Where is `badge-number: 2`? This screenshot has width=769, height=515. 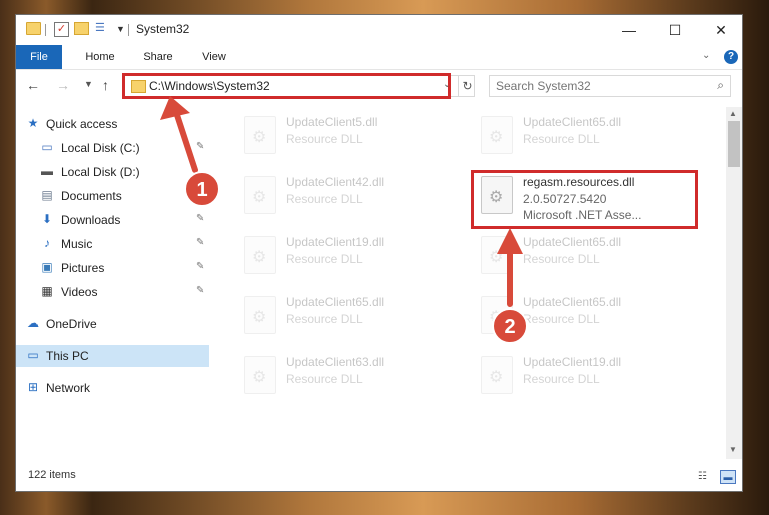
badge-number: 2 is located at coordinates (509, 327).